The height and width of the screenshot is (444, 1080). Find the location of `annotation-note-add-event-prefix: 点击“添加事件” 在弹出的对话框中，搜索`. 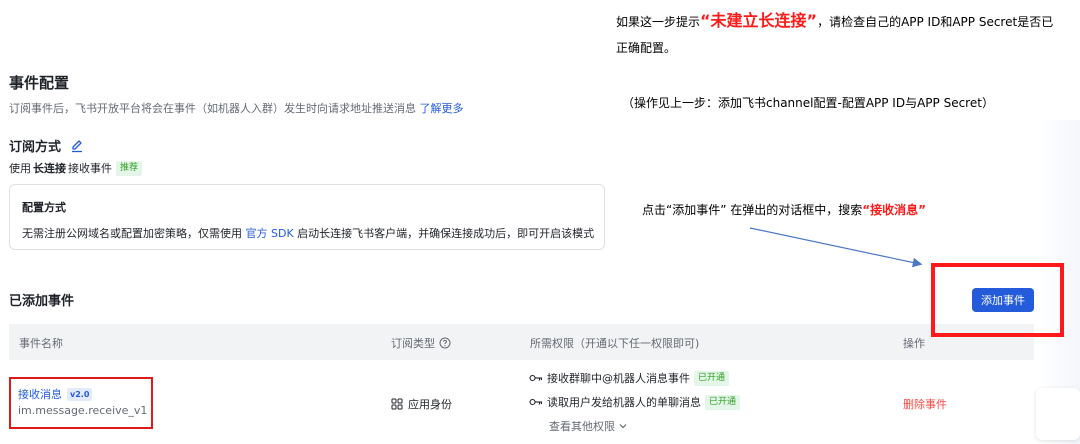

annotation-note-add-event-prefix: 点击“添加事件” 在弹出的对话框中，搜索 is located at coordinates (752, 210).